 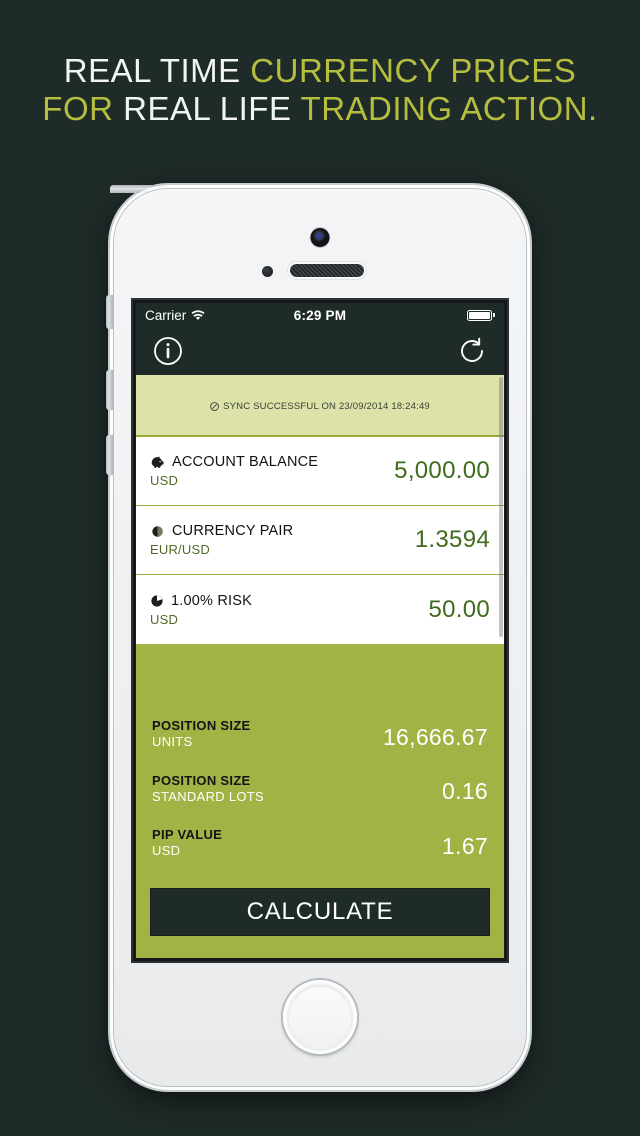 I want to click on result-left: PIP VALUE USD, so click(x=187, y=843).